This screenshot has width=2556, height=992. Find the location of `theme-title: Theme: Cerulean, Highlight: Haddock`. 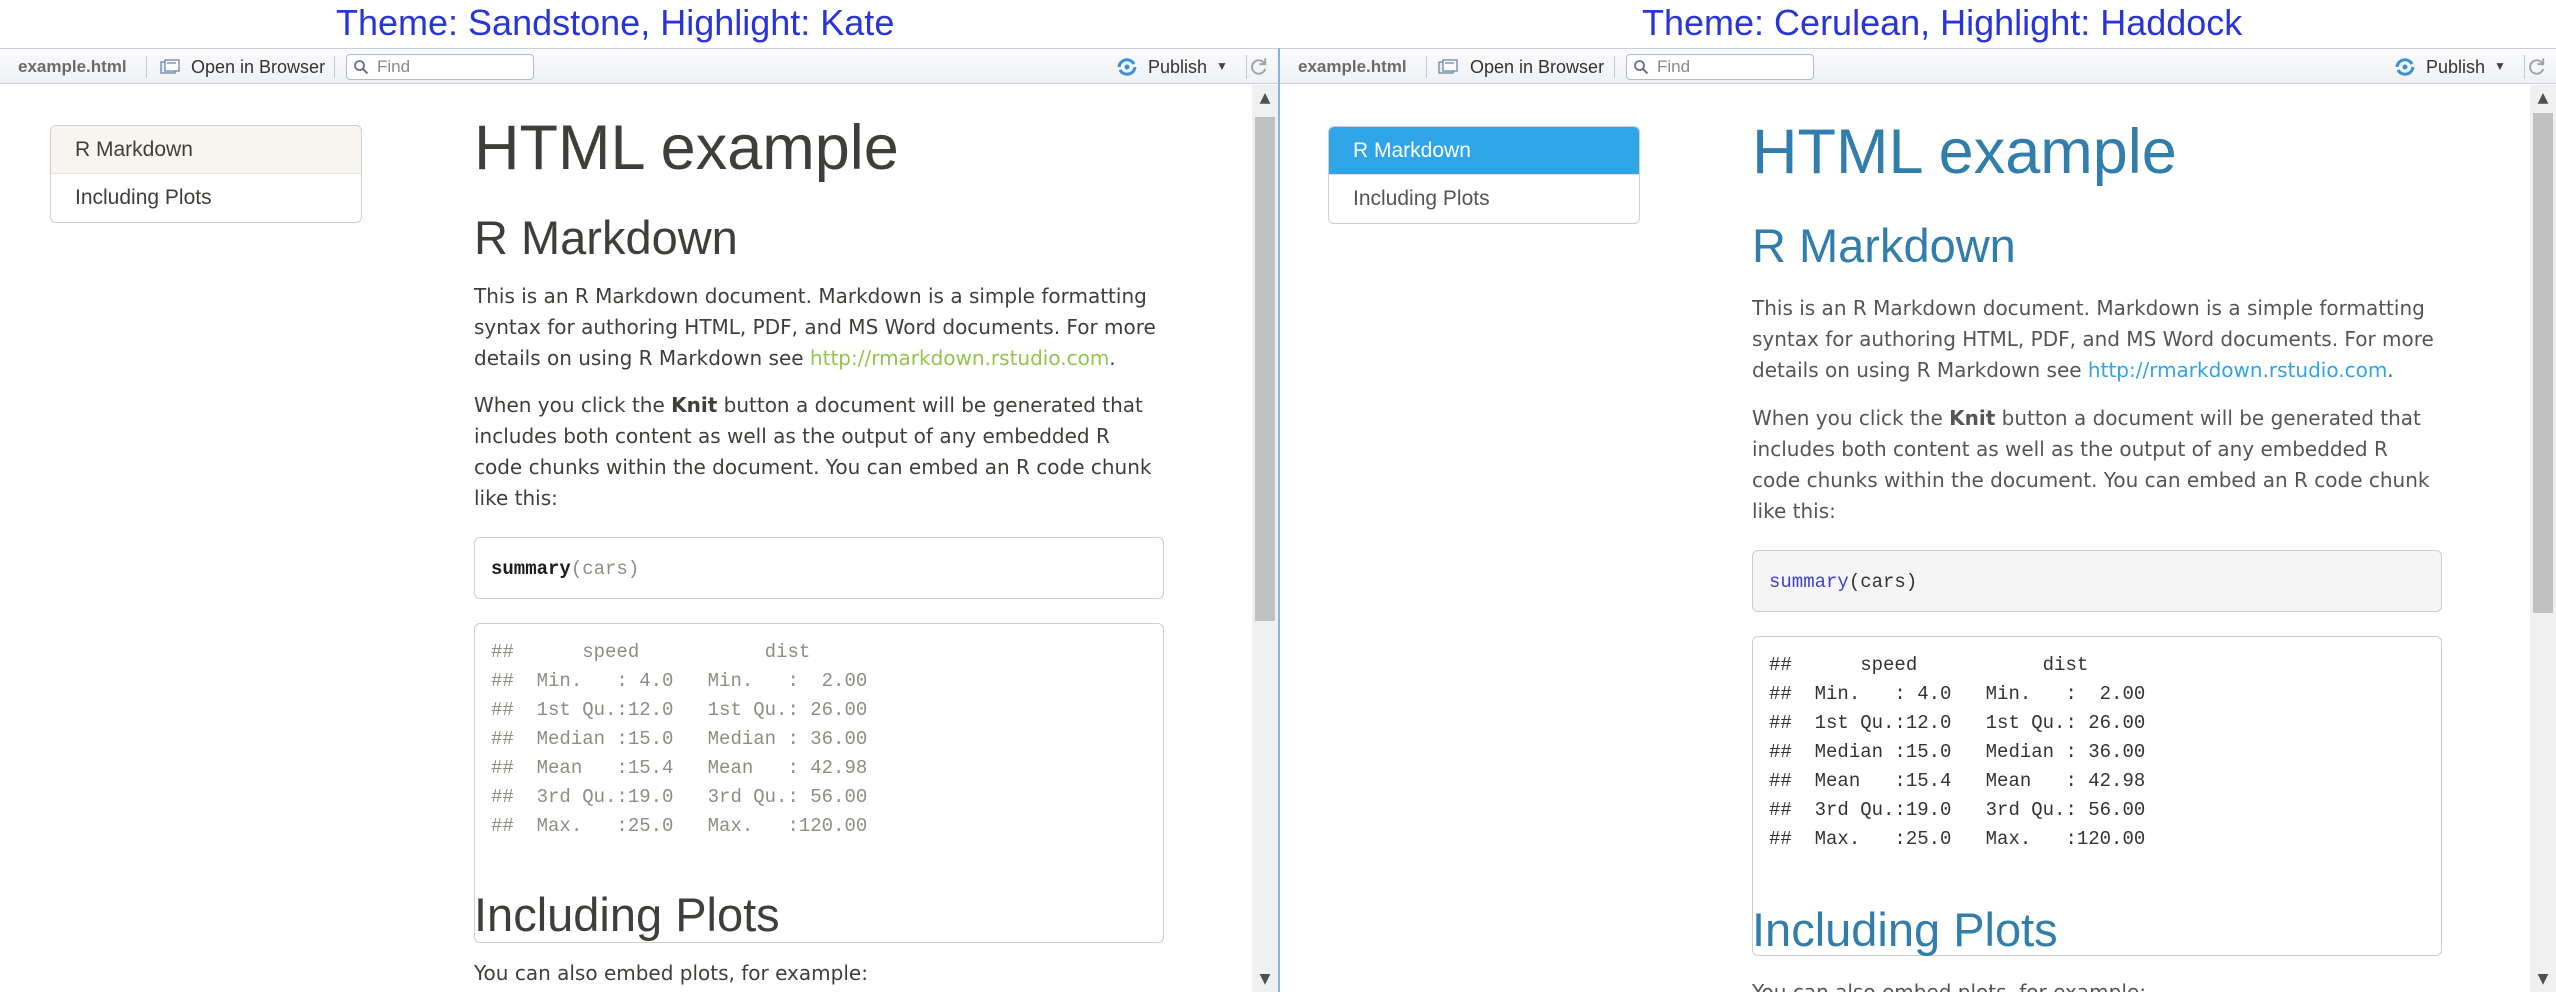

theme-title: Theme: Cerulean, Highlight: Haddock is located at coordinates (1942, 22).